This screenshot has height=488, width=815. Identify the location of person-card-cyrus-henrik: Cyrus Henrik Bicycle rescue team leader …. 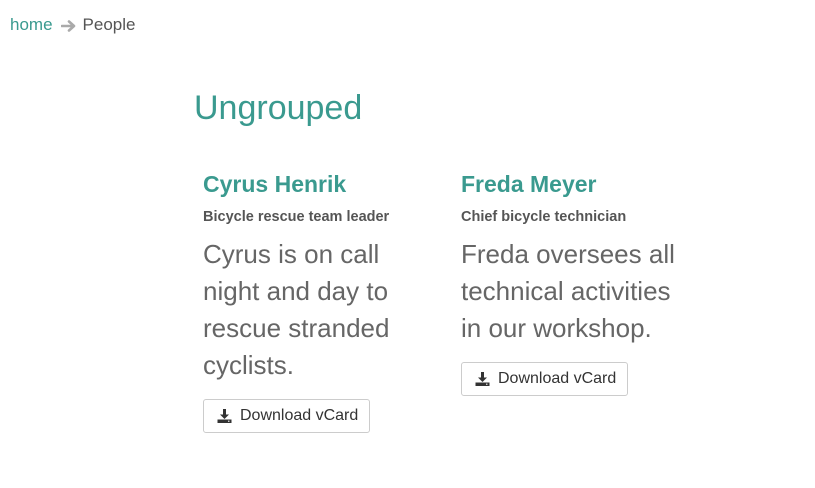
(313, 300).